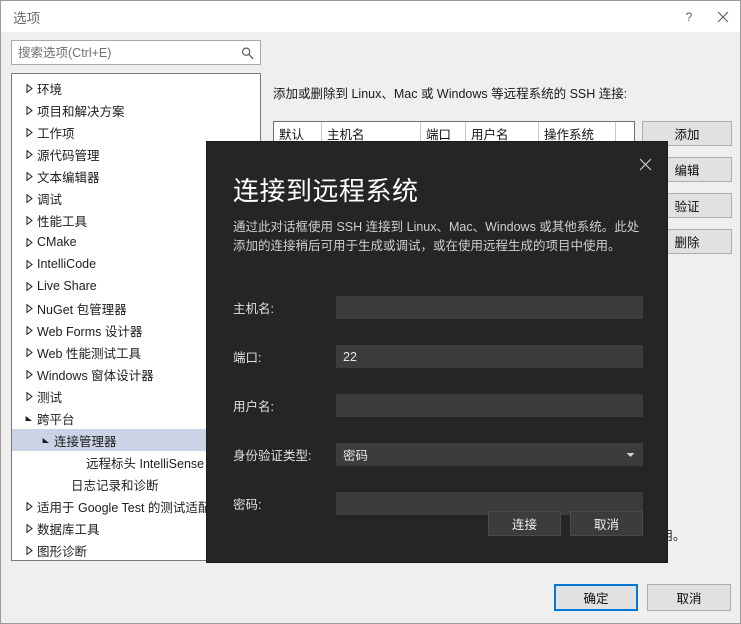 The width and height of the screenshot is (741, 624). I want to click on dialog-footer: 确定 取消, so click(642, 597).